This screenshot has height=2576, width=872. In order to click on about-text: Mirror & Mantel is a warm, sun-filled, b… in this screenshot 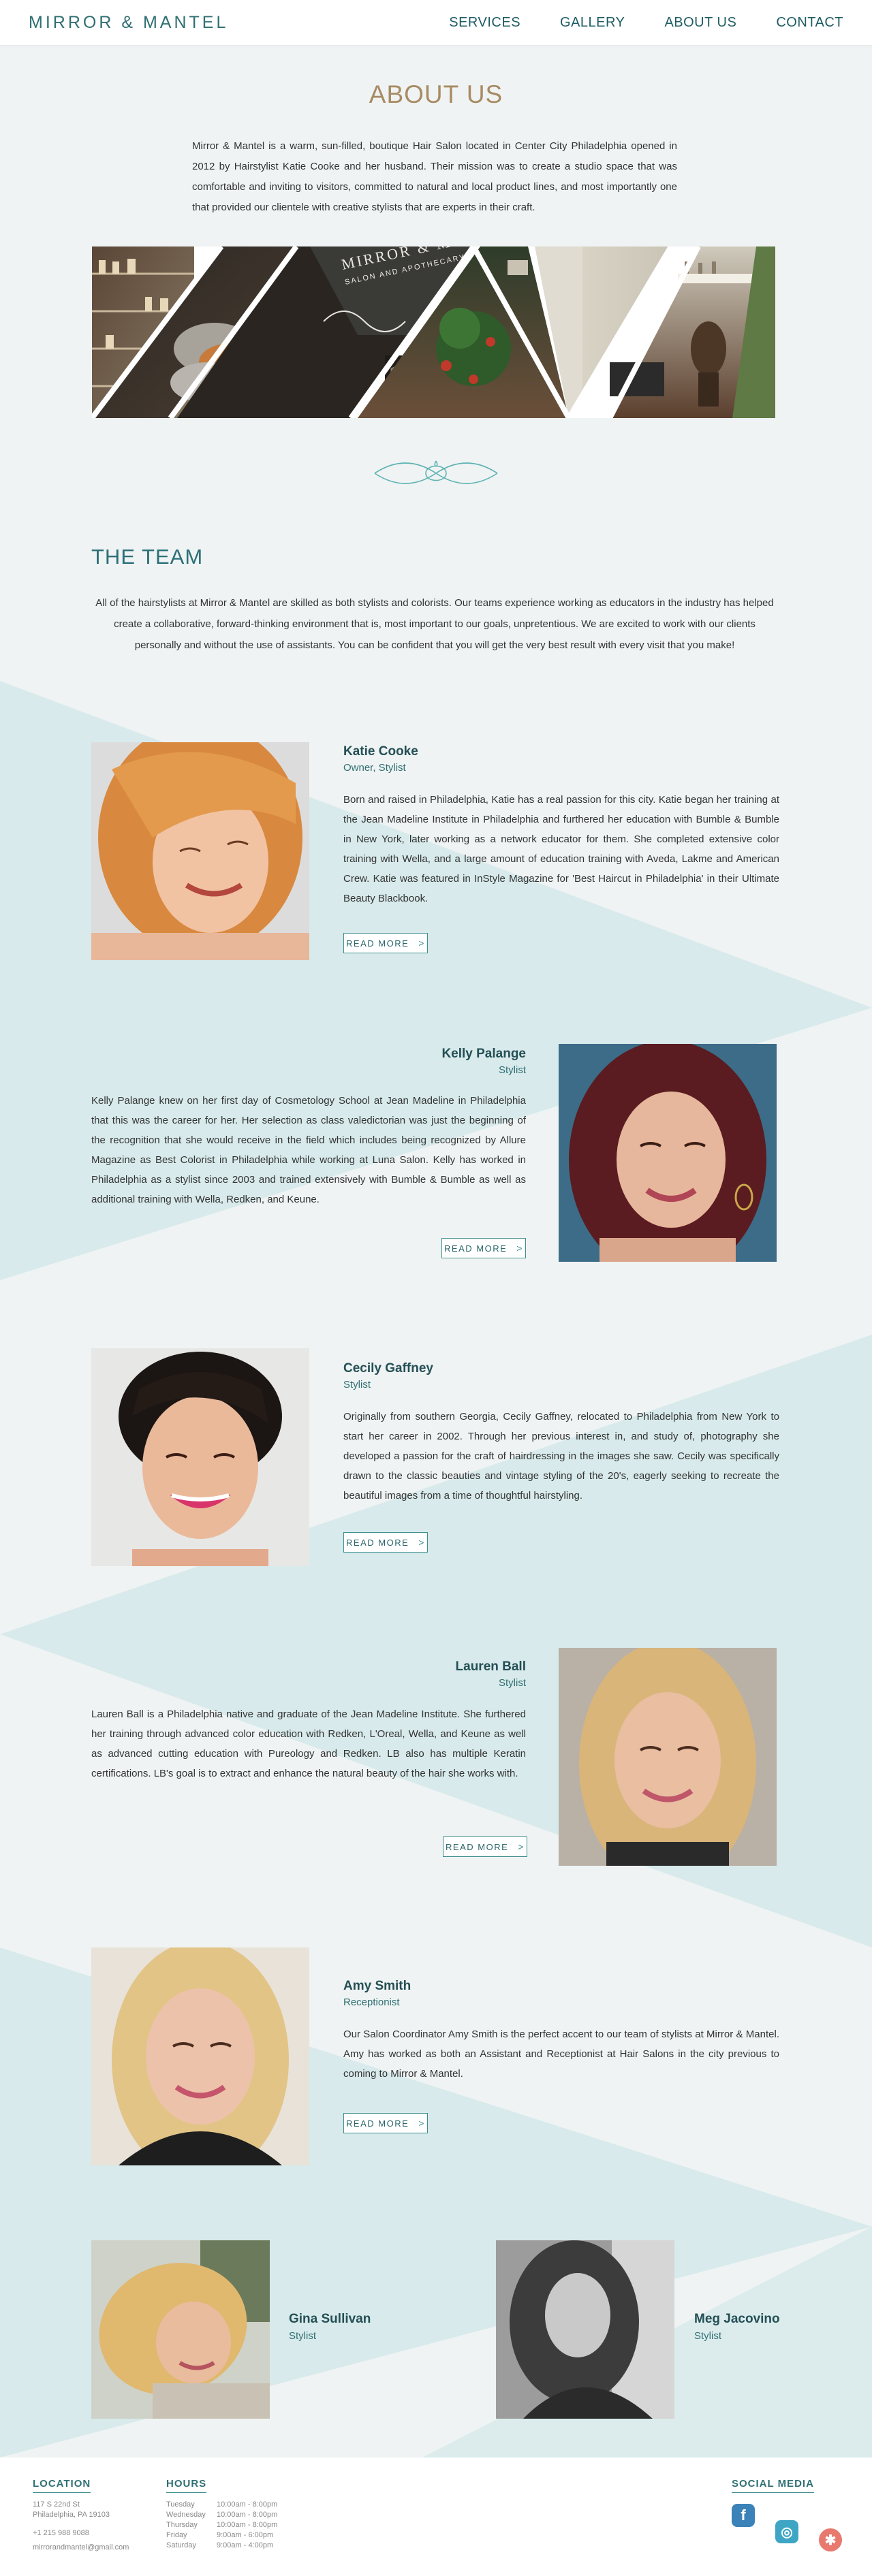, I will do `click(434, 176)`.